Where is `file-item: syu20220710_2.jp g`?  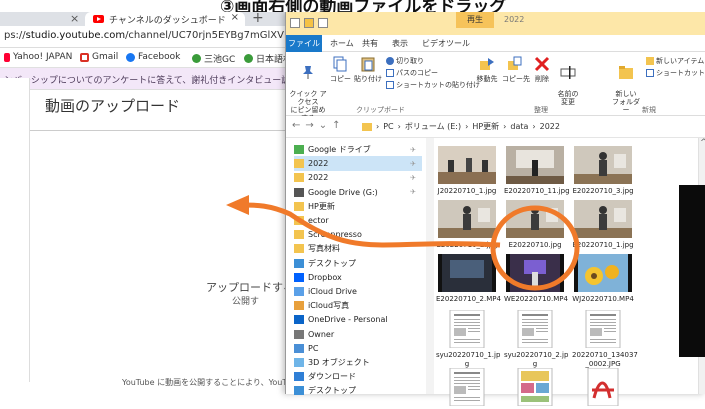 file-item: syu20220710_2.jp g is located at coordinates (536, 339).